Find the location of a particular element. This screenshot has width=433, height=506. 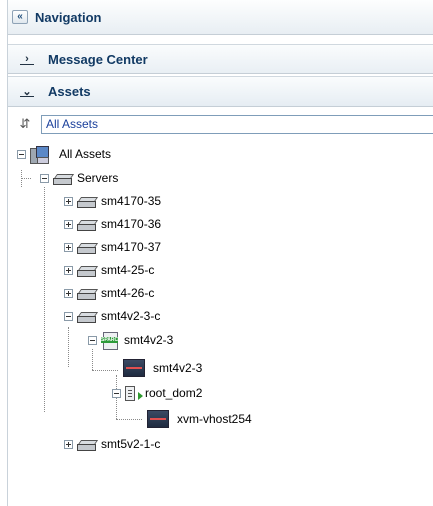

assets-select: All Assets ▼ is located at coordinates (237, 124).